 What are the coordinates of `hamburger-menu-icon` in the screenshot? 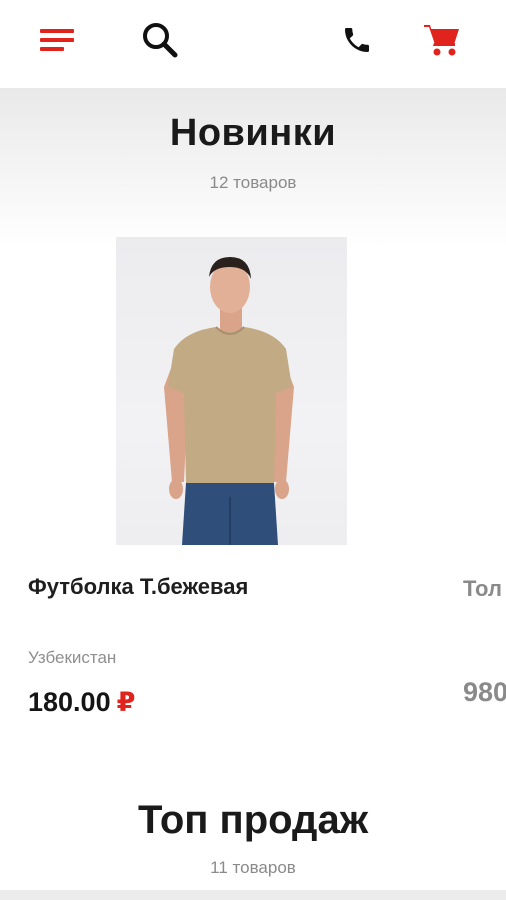 It's located at (57, 40).